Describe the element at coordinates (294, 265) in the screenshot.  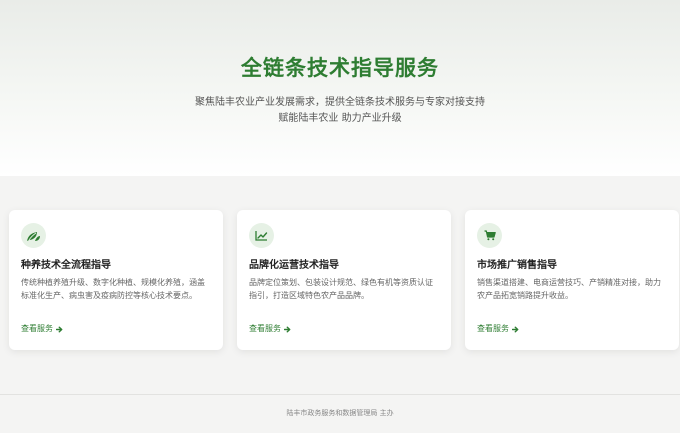
I see `card-title: 品牌化运营技术指导` at that location.